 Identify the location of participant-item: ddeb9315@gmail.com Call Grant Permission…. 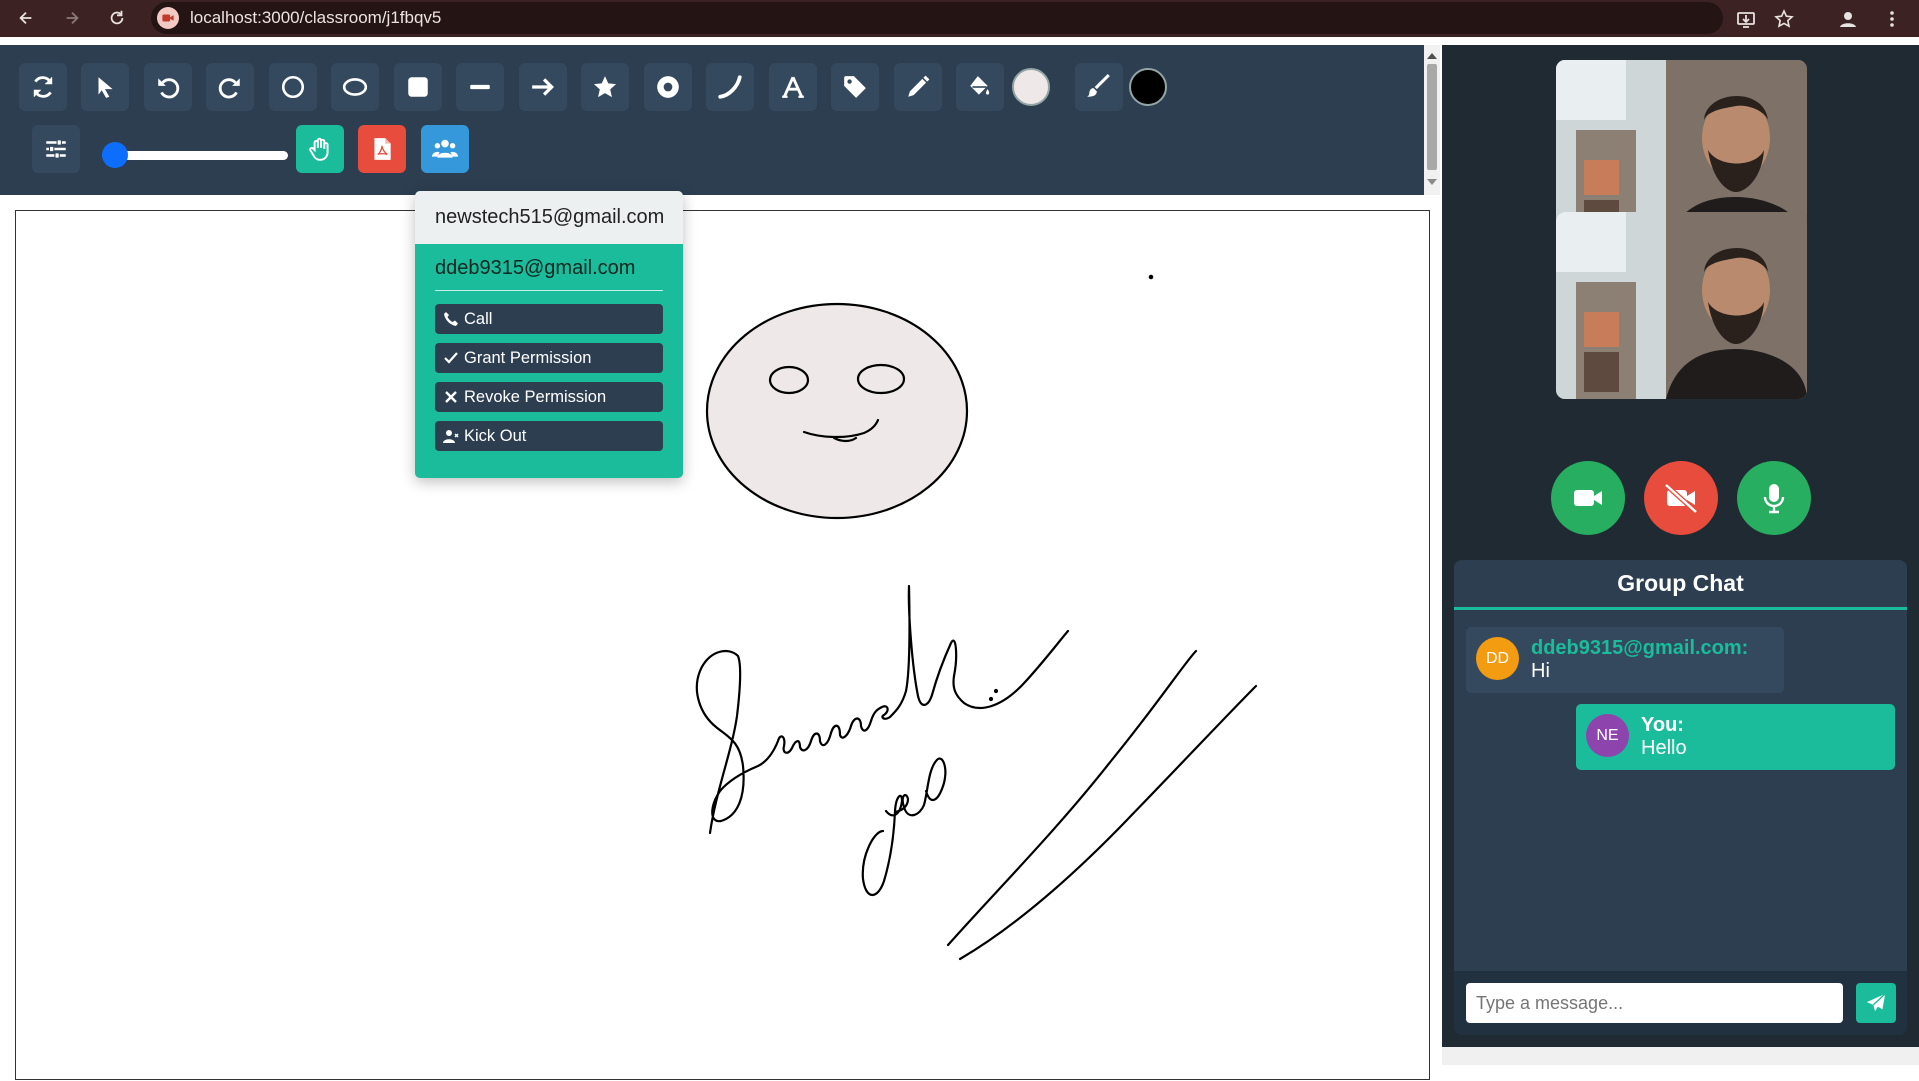
(549, 347).